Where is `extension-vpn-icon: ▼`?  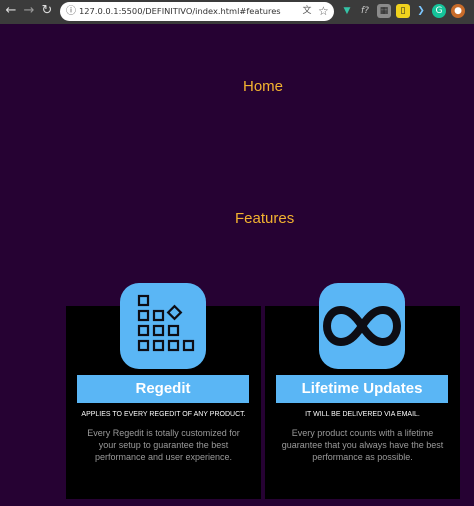 extension-vpn-icon: ▼ is located at coordinates (347, 11).